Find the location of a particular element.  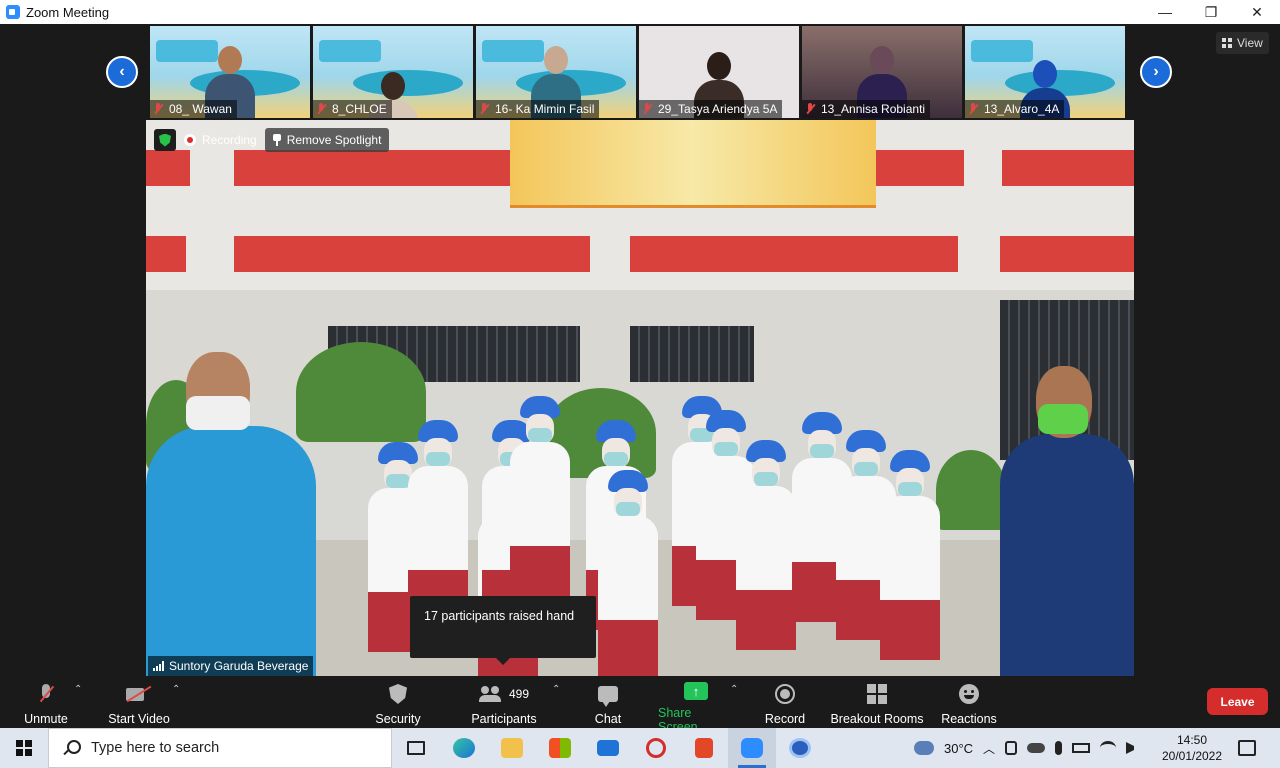

grid-view-icon is located at coordinates (1227, 43).